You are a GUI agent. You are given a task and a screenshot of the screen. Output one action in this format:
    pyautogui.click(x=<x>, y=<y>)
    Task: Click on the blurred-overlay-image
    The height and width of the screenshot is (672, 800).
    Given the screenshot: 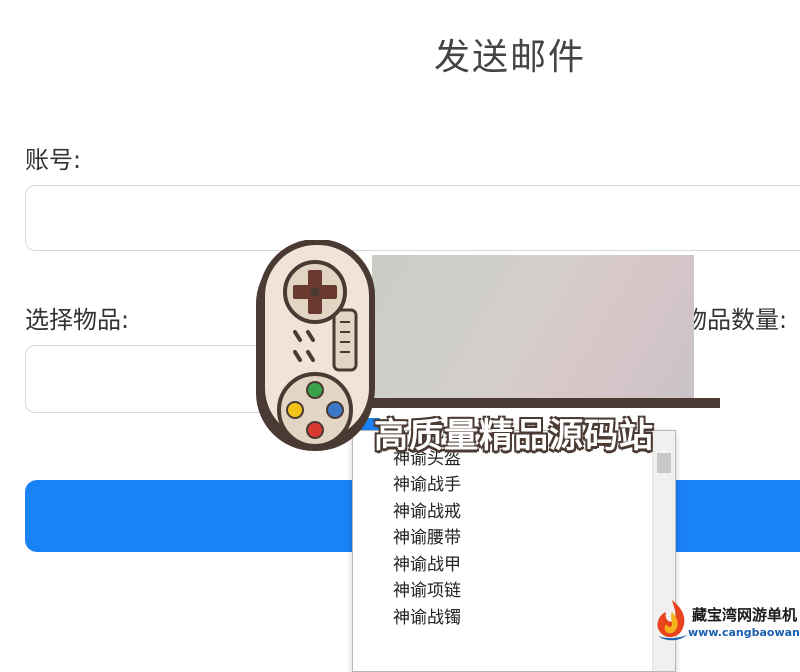 What is the action you would take?
    pyautogui.click(x=533, y=326)
    